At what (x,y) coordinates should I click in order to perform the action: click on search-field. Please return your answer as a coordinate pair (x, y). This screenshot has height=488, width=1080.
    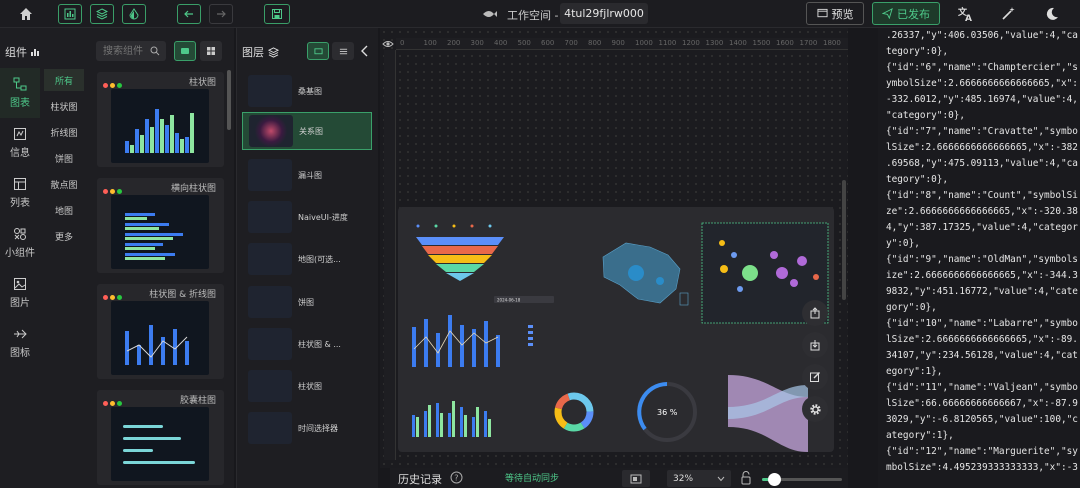
    Looking at the image, I should click on (123, 51).